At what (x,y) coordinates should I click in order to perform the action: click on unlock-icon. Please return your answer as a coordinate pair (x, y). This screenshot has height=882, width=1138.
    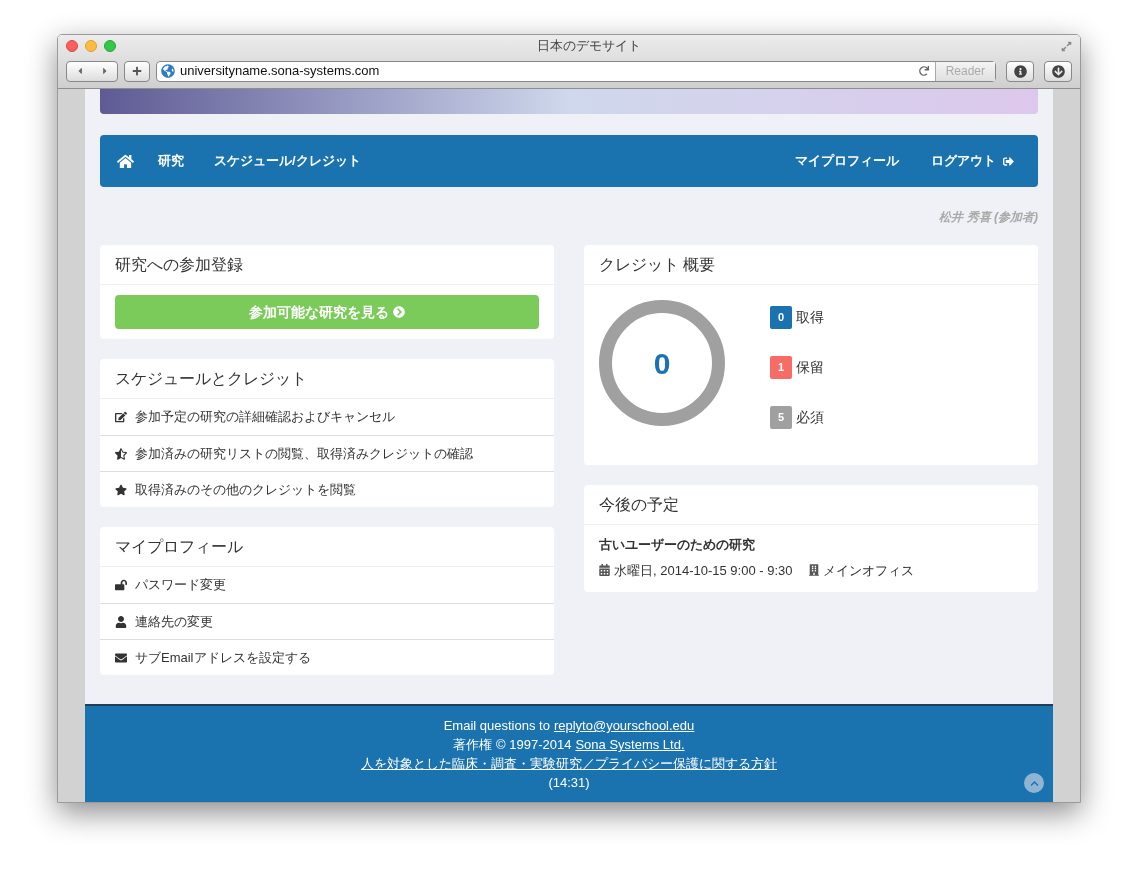
    Looking at the image, I should click on (121, 585).